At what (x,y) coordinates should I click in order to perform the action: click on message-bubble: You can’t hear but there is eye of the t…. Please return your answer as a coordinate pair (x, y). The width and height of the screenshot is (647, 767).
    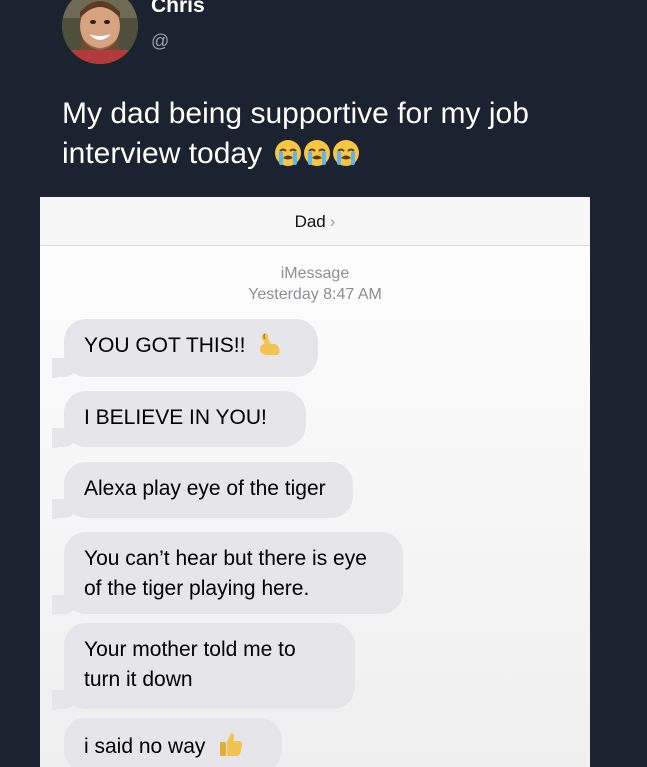
    Looking at the image, I should click on (227, 573).